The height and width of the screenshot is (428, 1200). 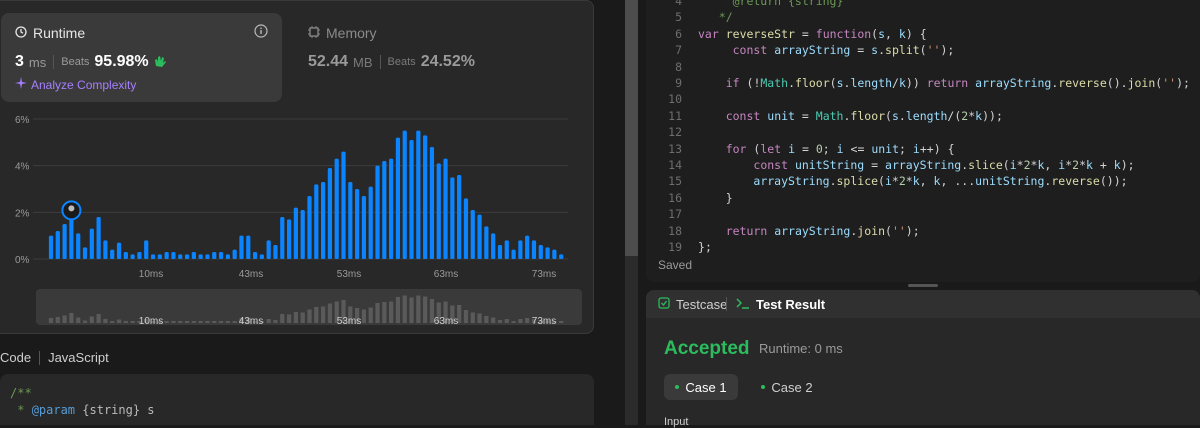 What do you see at coordinates (787, 387) in the screenshot?
I see `case-2-button: Case 2` at bounding box center [787, 387].